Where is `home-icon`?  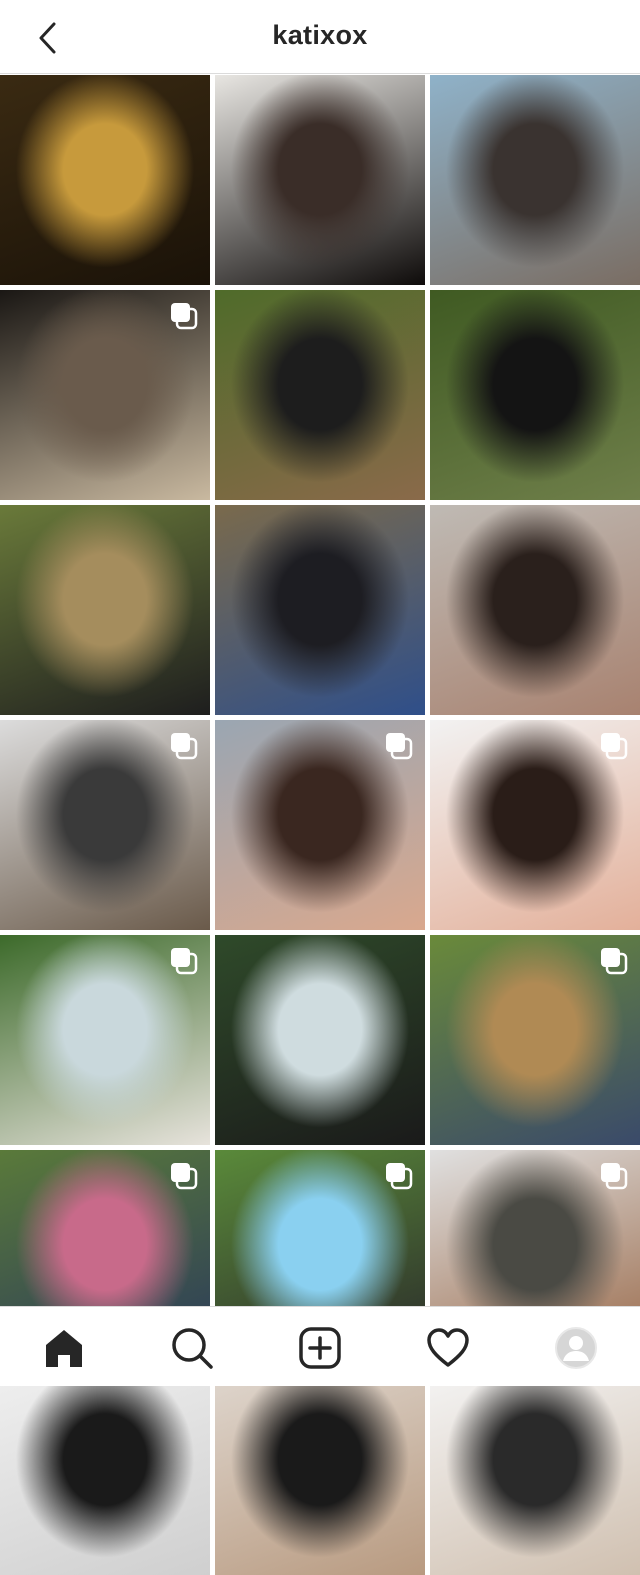
home-icon is located at coordinates (64, 1348).